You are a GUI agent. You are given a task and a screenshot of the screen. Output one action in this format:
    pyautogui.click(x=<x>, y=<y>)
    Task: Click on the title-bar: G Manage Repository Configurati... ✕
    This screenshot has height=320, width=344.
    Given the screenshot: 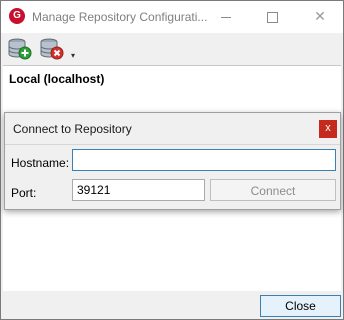 What is the action you would take?
    pyautogui.click(x=172, y=17)
    